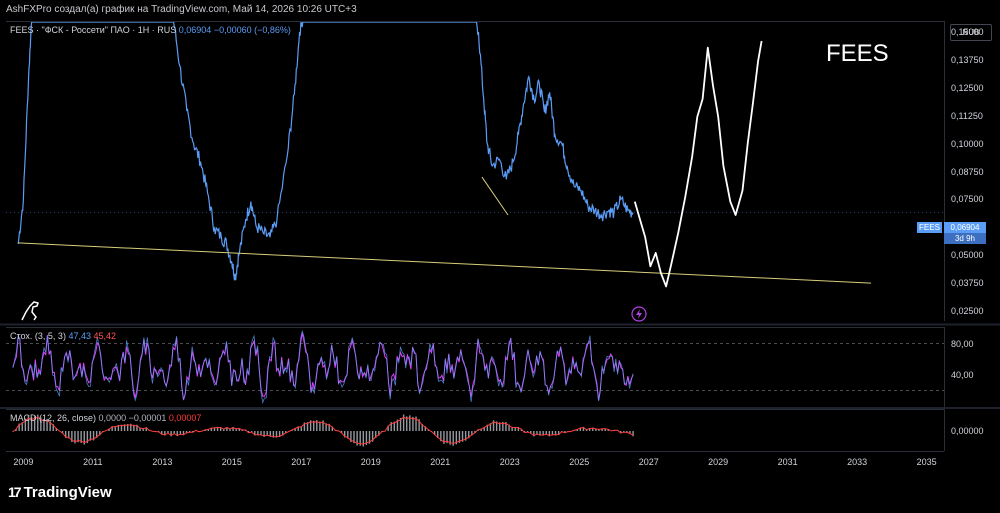 The width and height of the screenshot is (1000, 513). What do you see at coordinates (370, 462) in the screenshot?
I see `time-tick-label: 2019` at bounding box center [370, 462].